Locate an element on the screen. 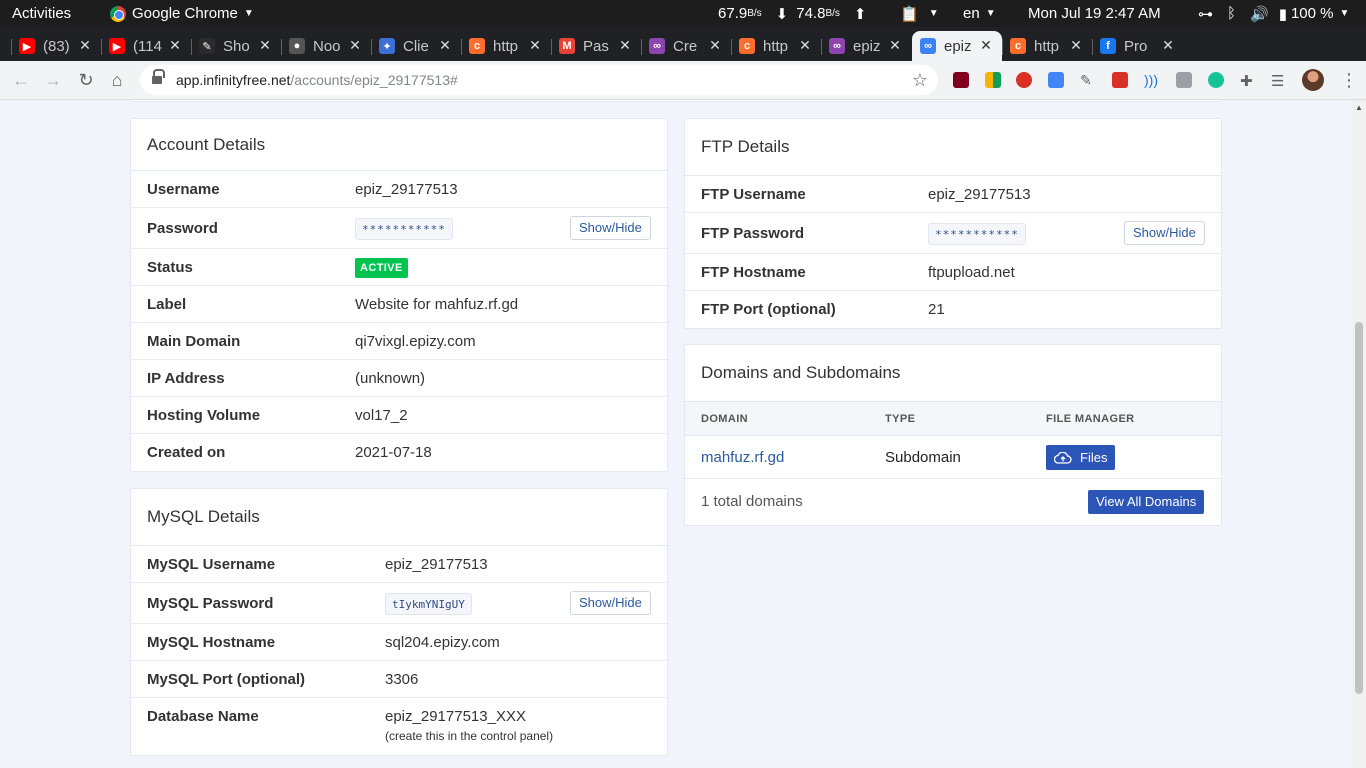  extension-record-icon is located at coordinates (1024, 80).